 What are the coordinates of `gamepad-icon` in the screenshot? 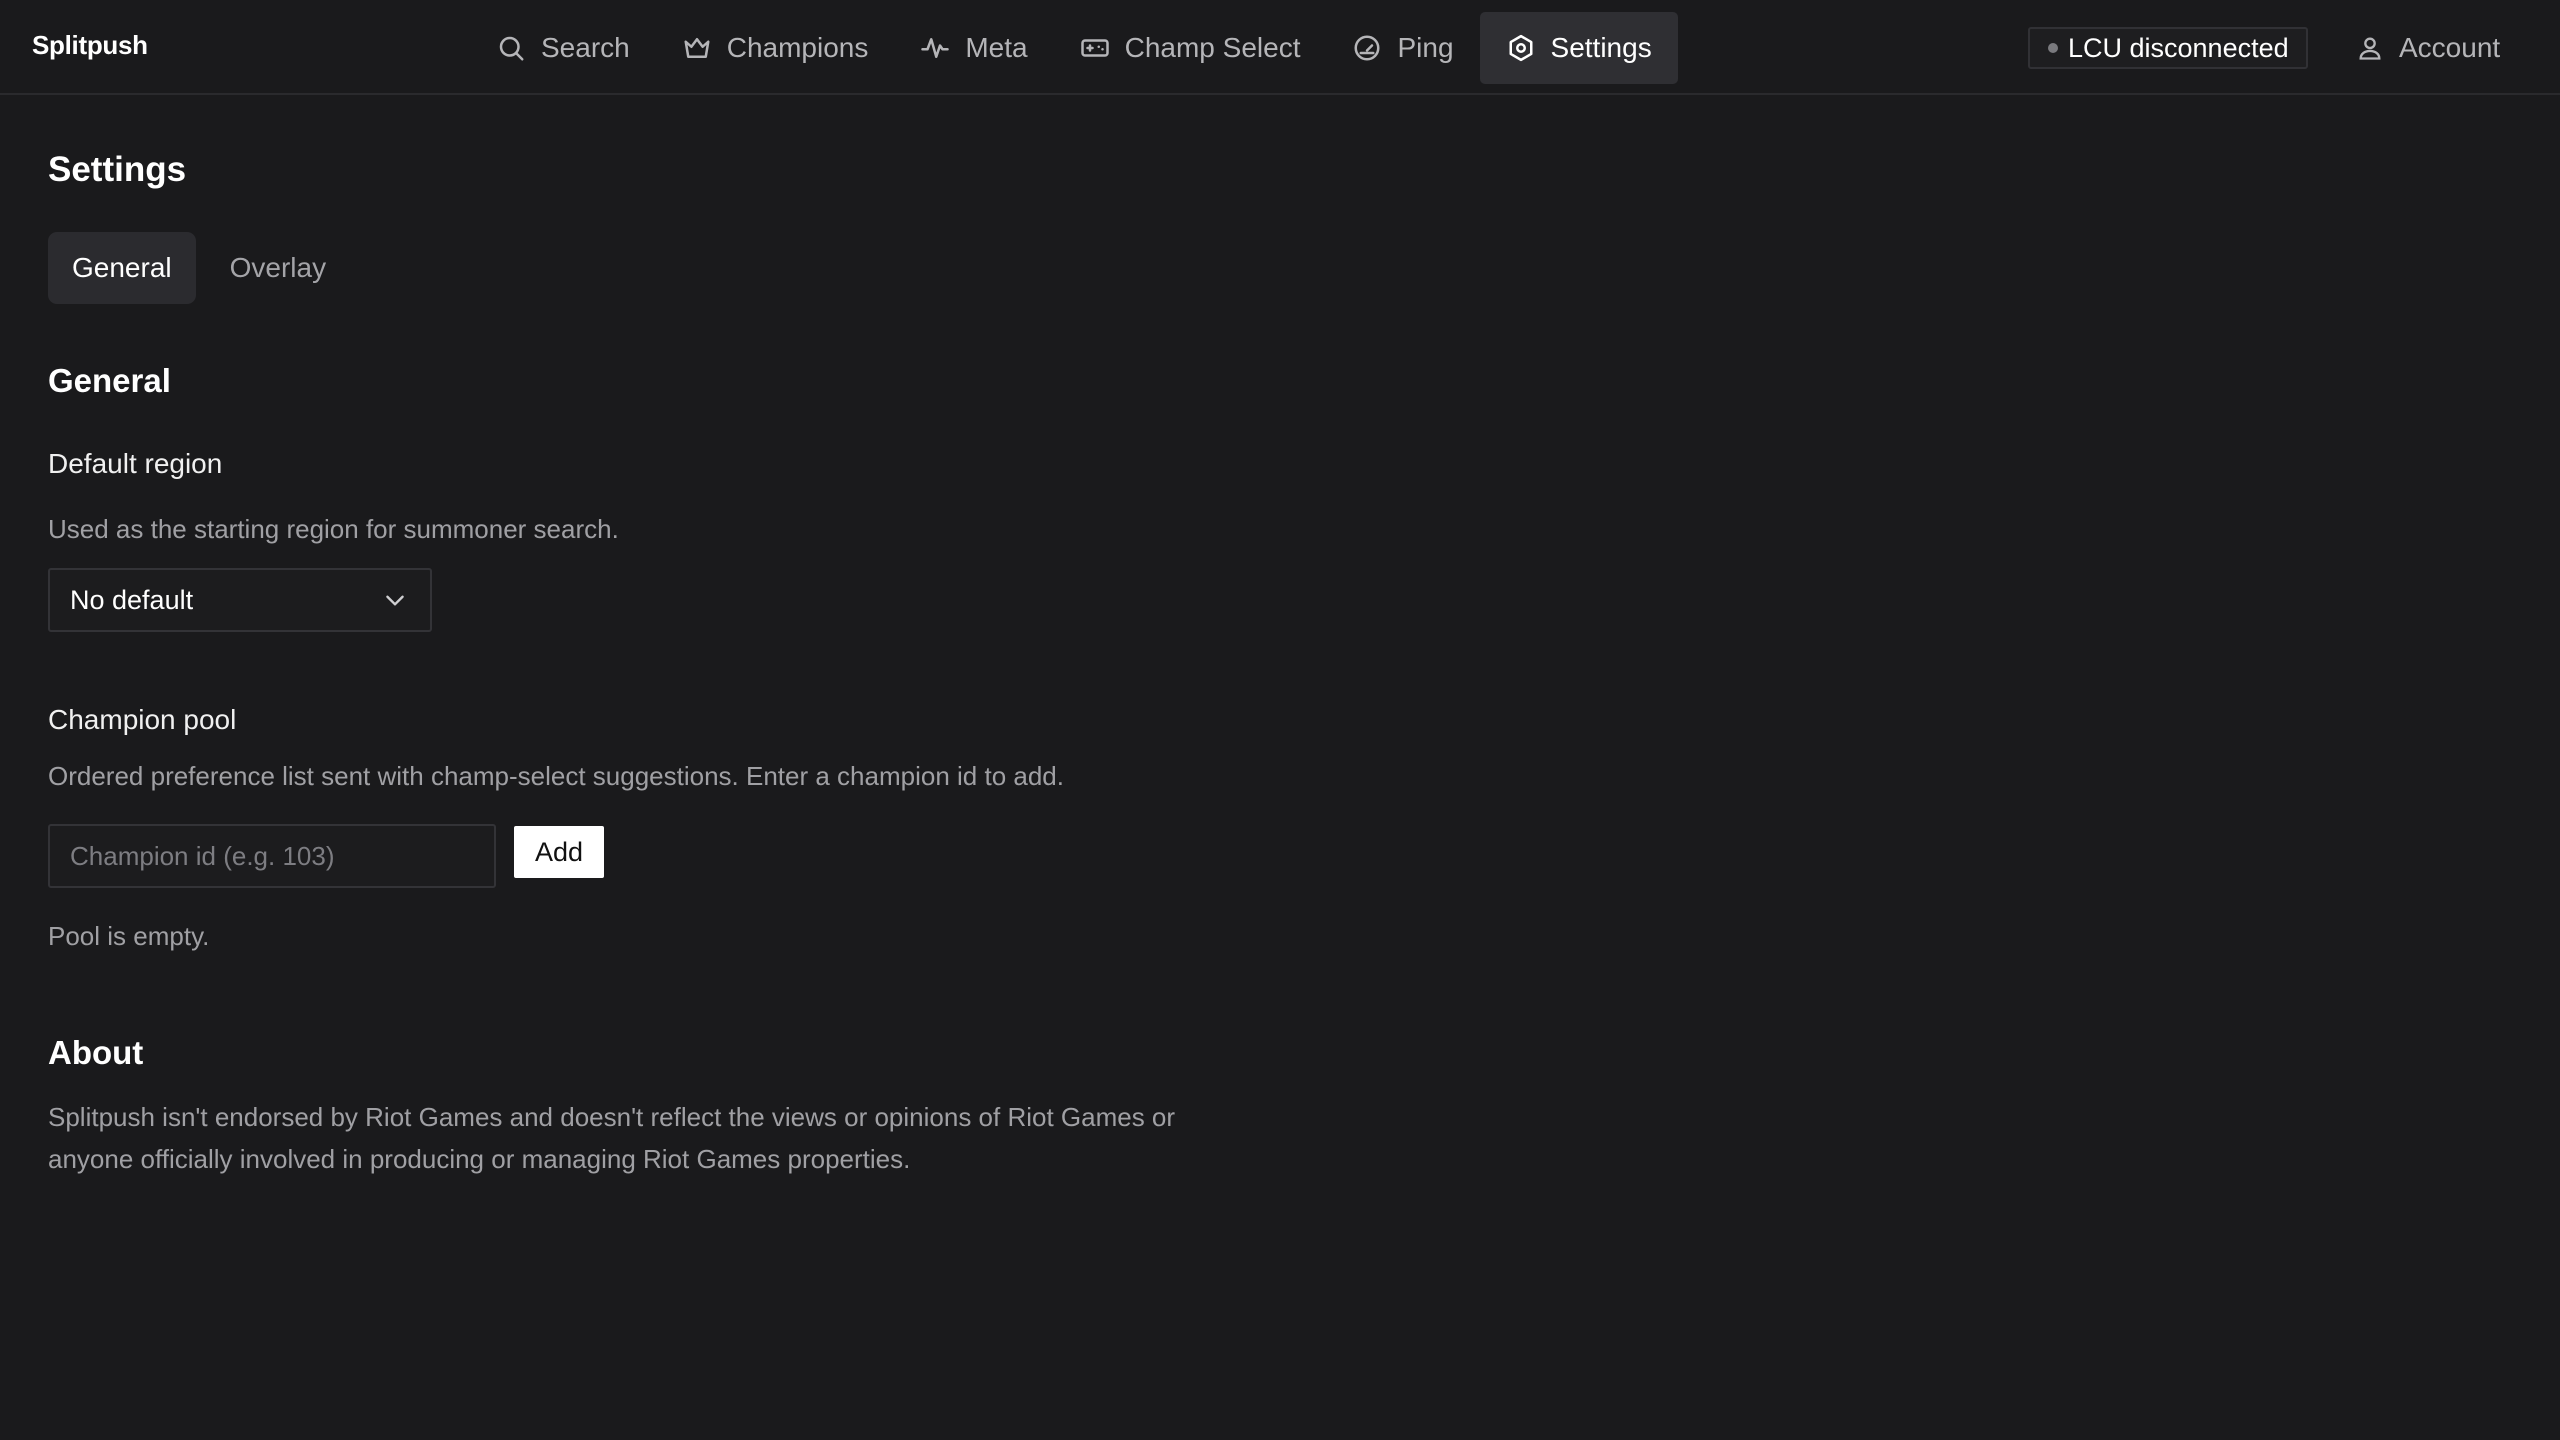 It's located at (1094, 48).